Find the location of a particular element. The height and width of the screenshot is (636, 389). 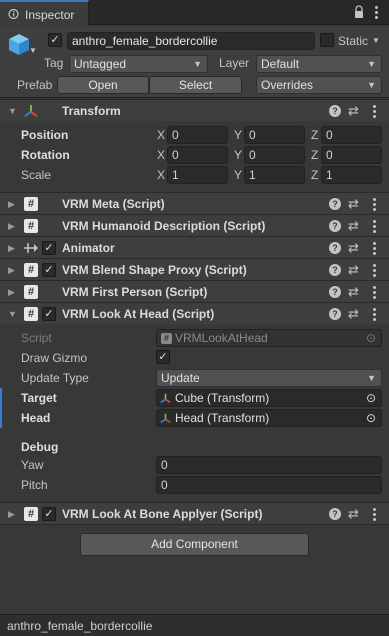

component-header-vrm-meta: ▶ # VRM Meta (Script) ? ⇄ is located at coordinates (194, 203).